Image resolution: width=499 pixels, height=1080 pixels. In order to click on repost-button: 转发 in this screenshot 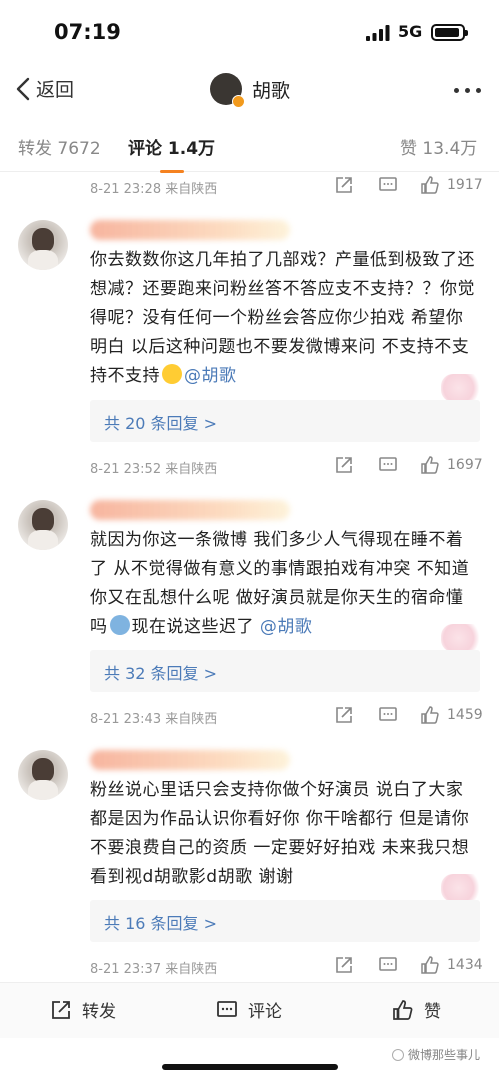, I will do `click(83, 1009)`.